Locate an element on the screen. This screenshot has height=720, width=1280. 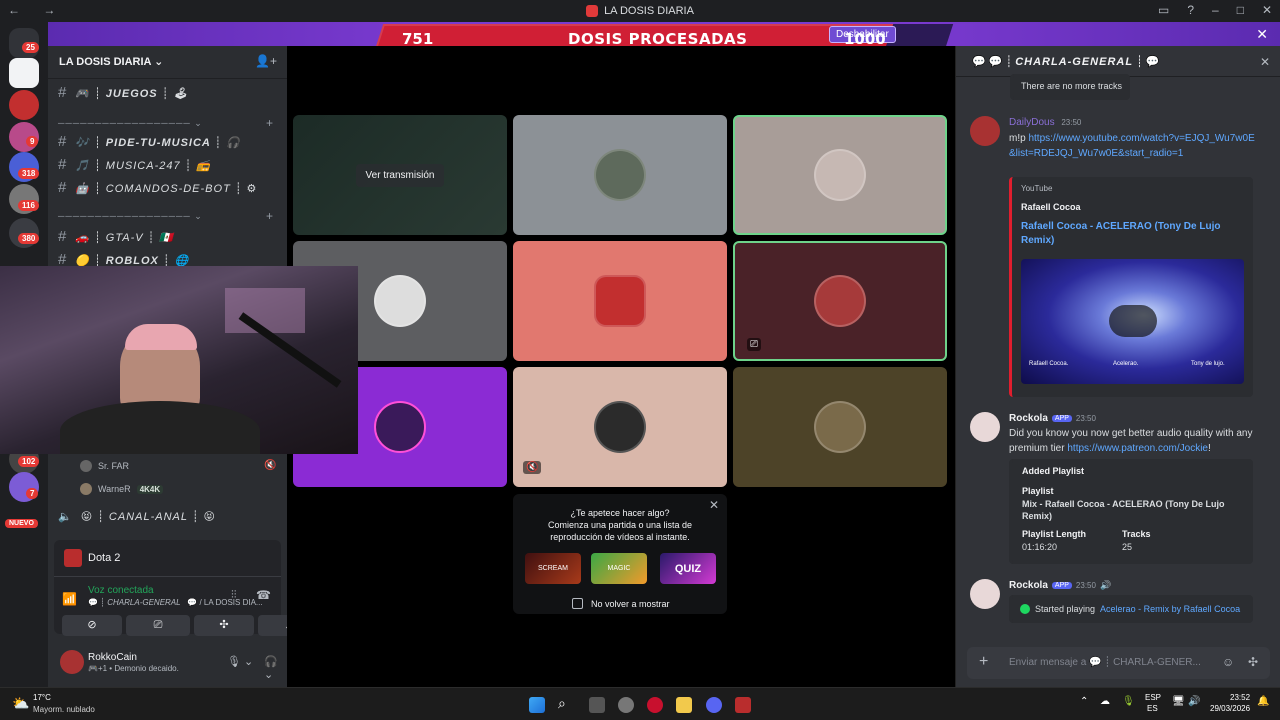
emoji-icon: ☺ is located at coordinates (1228, 662).